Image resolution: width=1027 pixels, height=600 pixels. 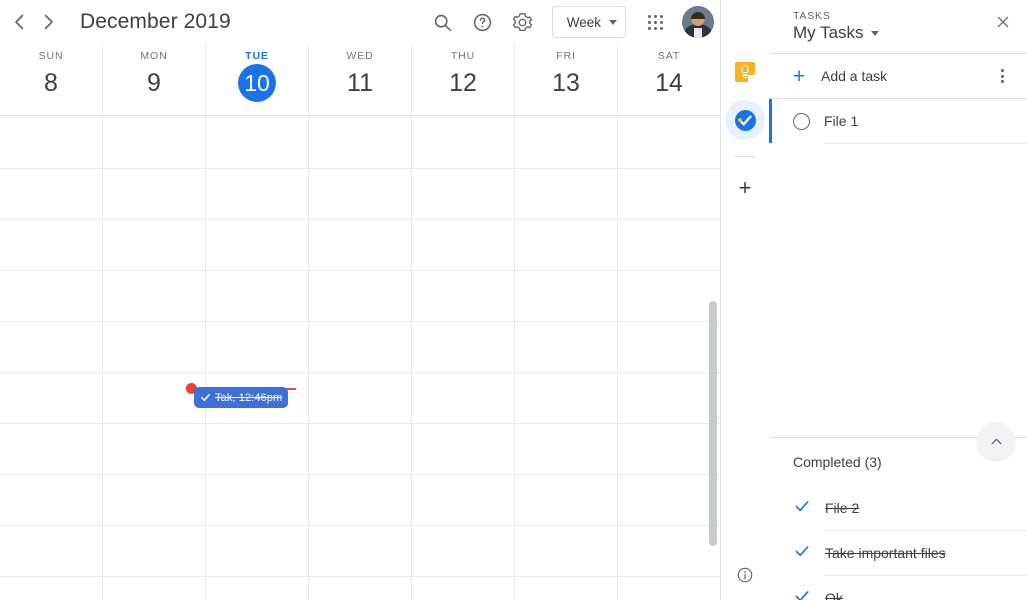 I want to click on collapse-completed-button, so click(x=996, y=441).